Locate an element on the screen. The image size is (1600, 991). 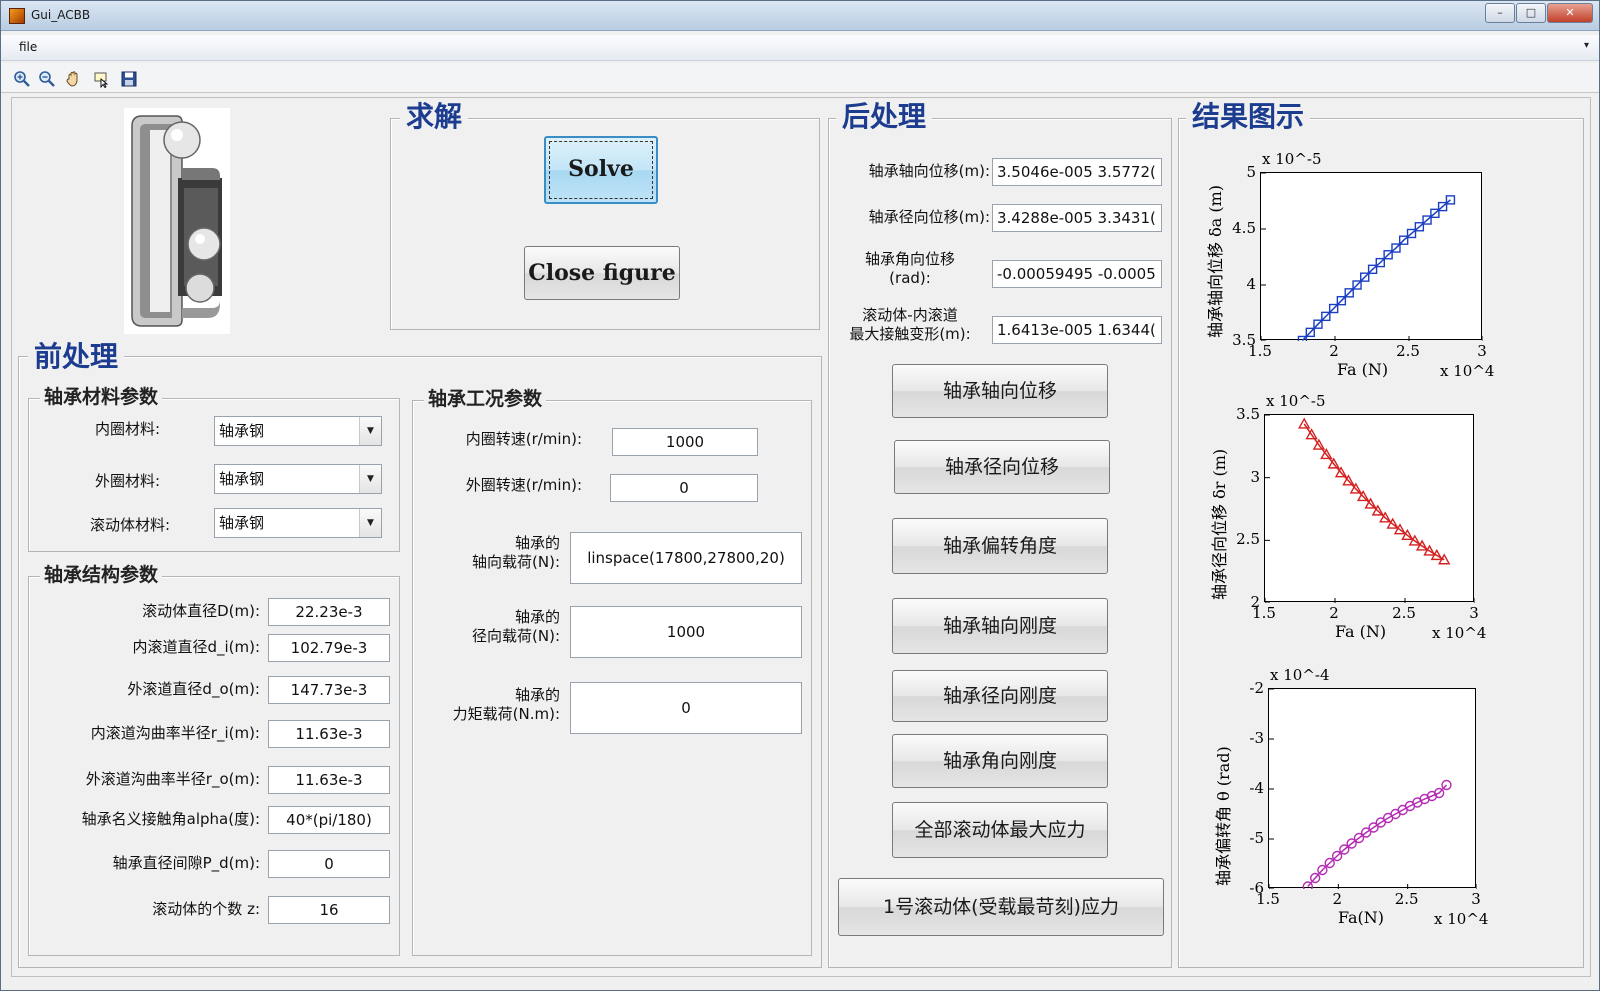
radial-load-input: 1000 is located at coordinates (686, 632).